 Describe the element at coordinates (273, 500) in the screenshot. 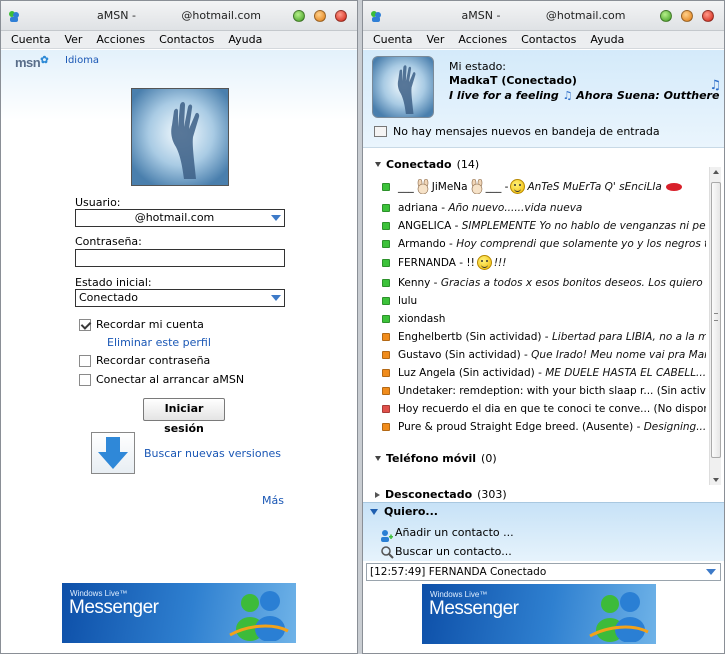

I see `more-link: Más` at that location.